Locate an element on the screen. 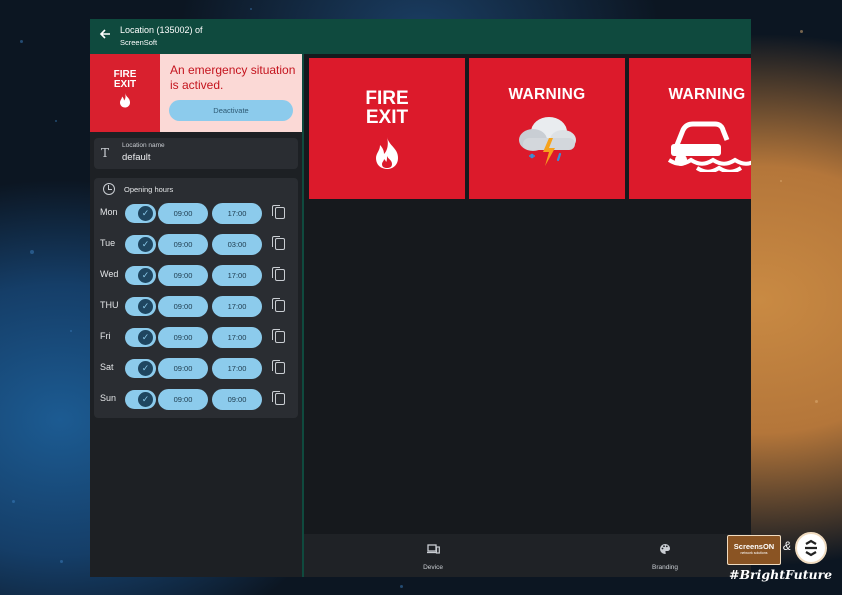 The height and width of the screenshot is (595, 842). fire-exit-thumbnail: FIRE EXIT is located at coordinates (125, 93).